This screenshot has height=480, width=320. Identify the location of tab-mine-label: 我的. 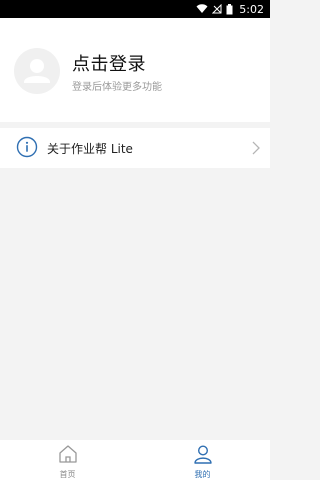
(202, 474).